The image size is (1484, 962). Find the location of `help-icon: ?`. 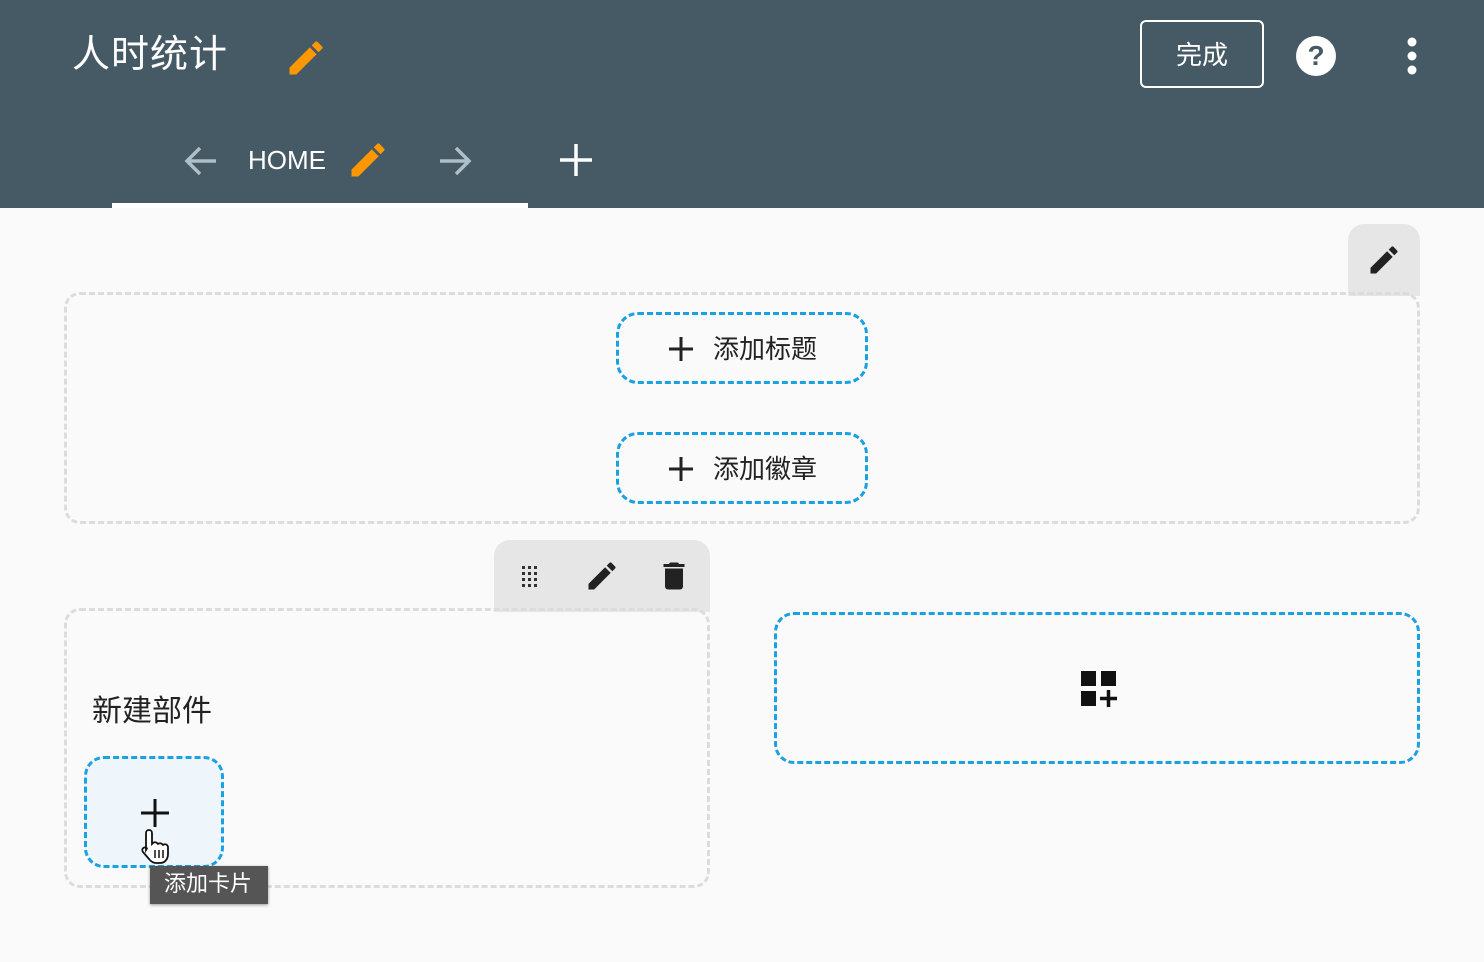

help-icon: ? is located at coordinates (1316, 56).